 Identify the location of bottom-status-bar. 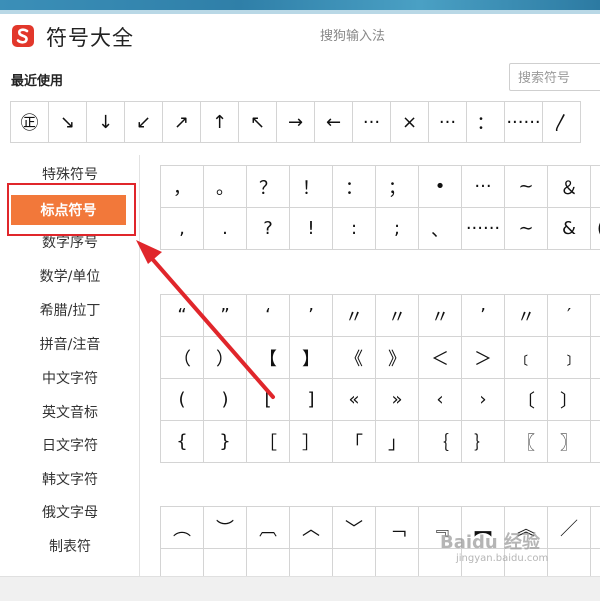
(300, 588).